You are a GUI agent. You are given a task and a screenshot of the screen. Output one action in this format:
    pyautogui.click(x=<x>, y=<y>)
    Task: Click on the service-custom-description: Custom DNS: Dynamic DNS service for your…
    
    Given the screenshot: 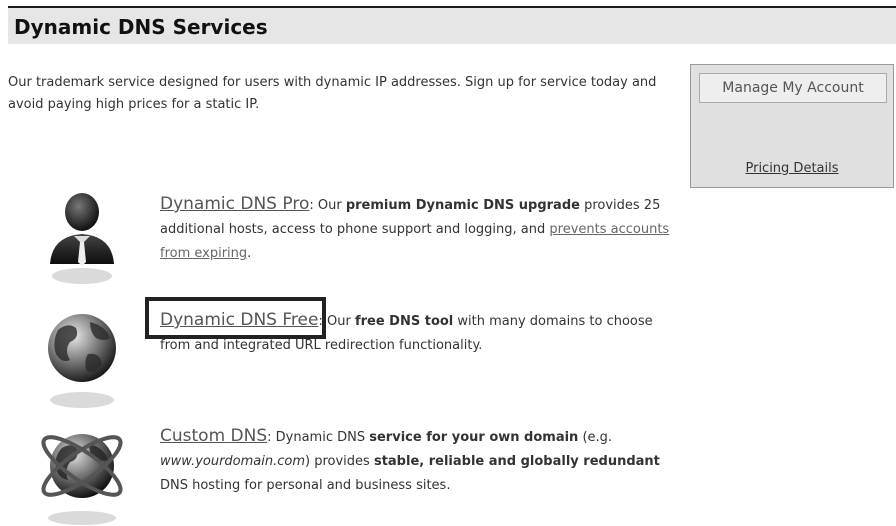 What is the action you would take?
    pyautogui.click(x=420, y=461)
    